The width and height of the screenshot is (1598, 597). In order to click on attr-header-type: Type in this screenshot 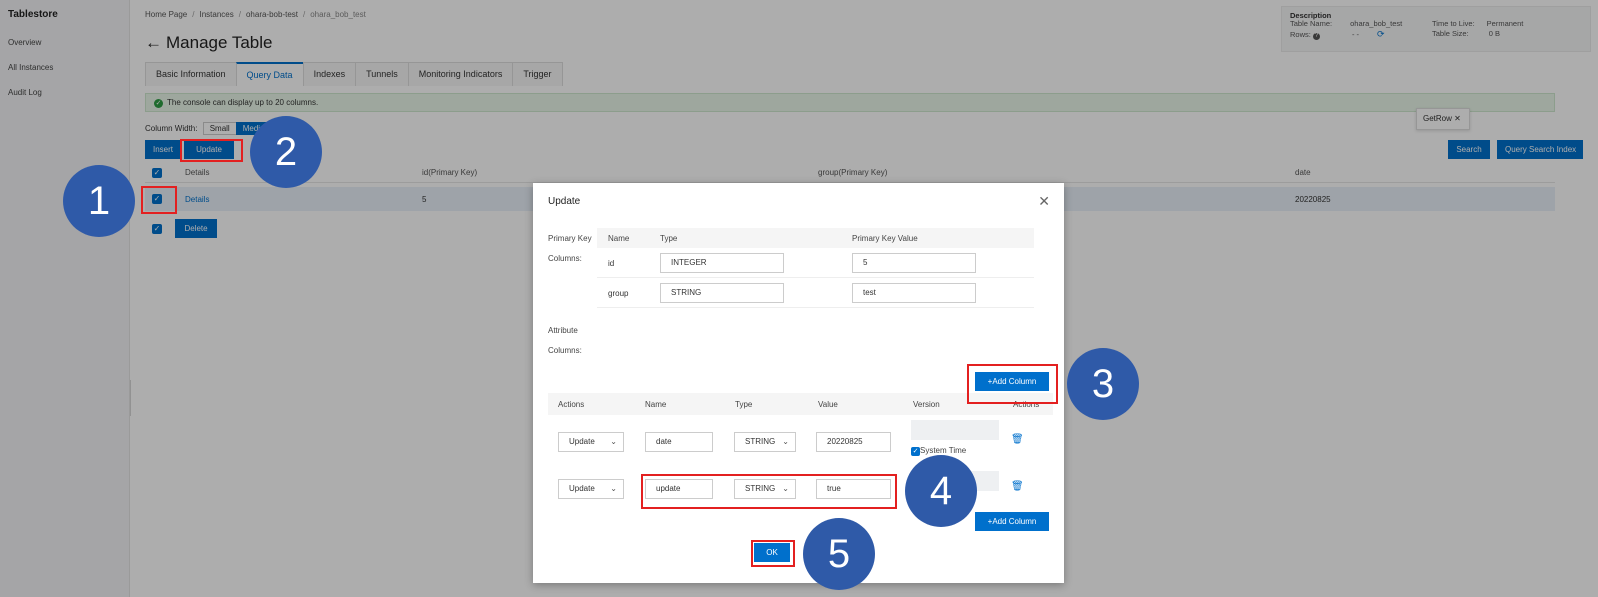, I will do `click(744, 404)`.